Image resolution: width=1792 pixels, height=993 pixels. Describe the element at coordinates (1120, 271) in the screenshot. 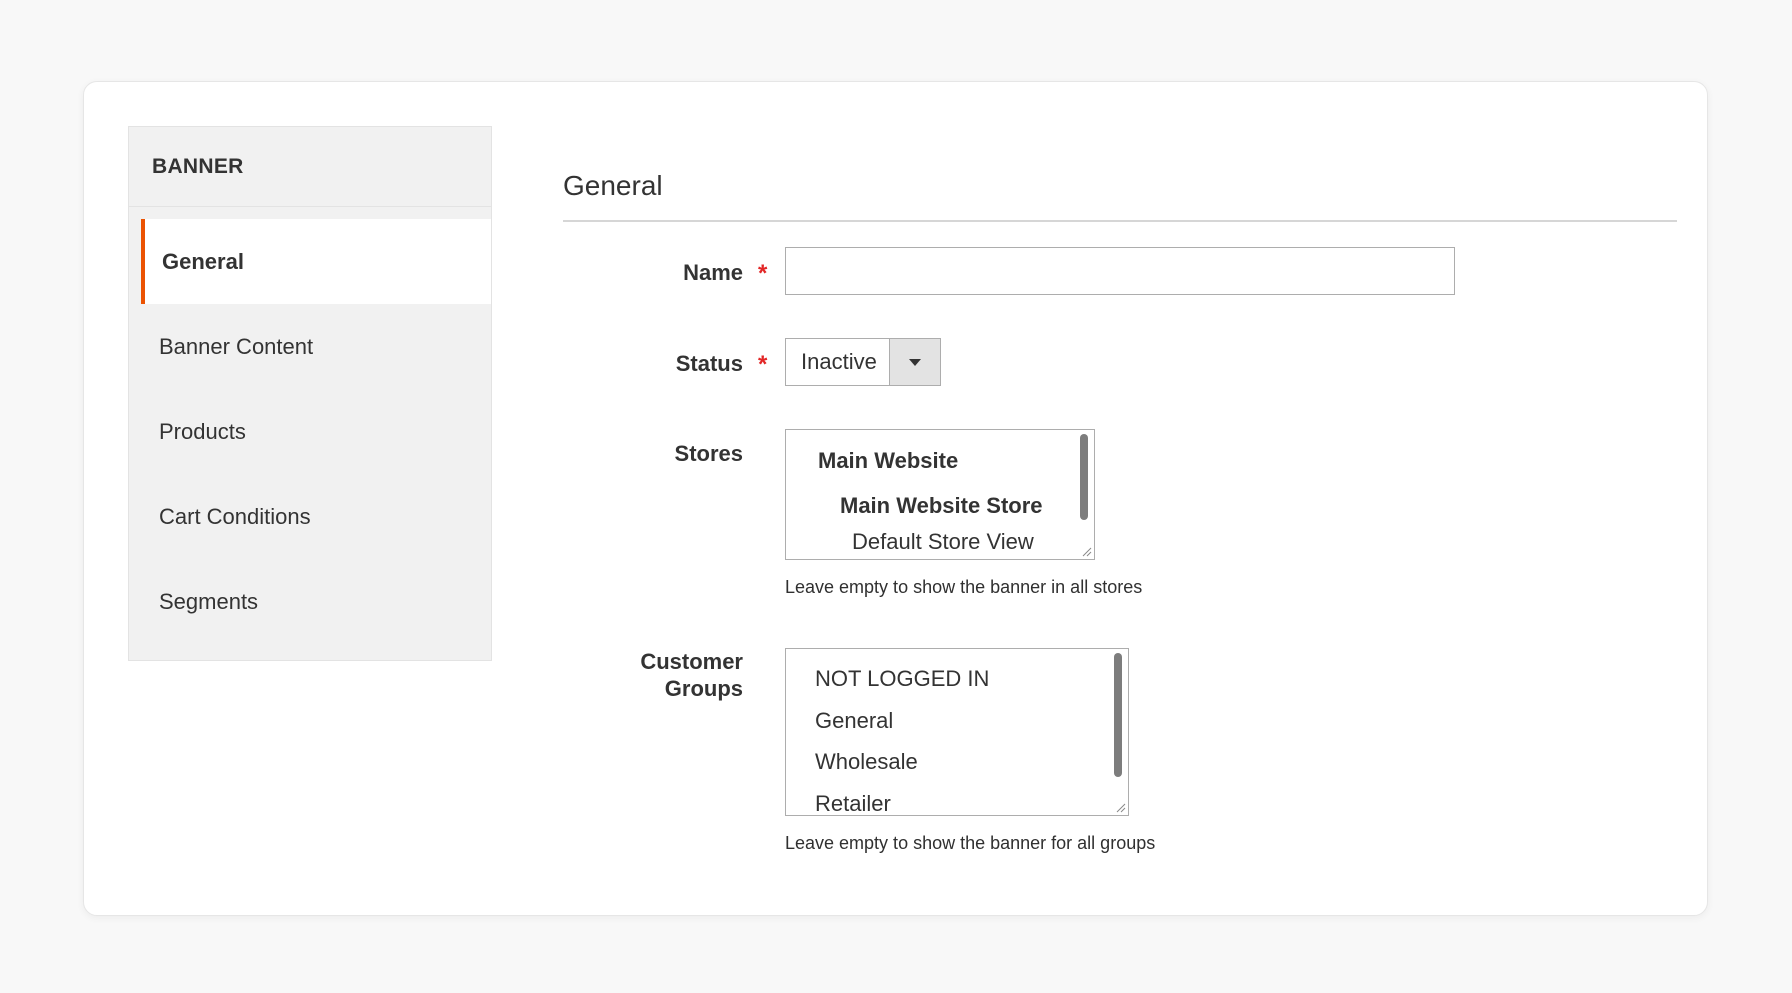

I see `name-input` at that location.